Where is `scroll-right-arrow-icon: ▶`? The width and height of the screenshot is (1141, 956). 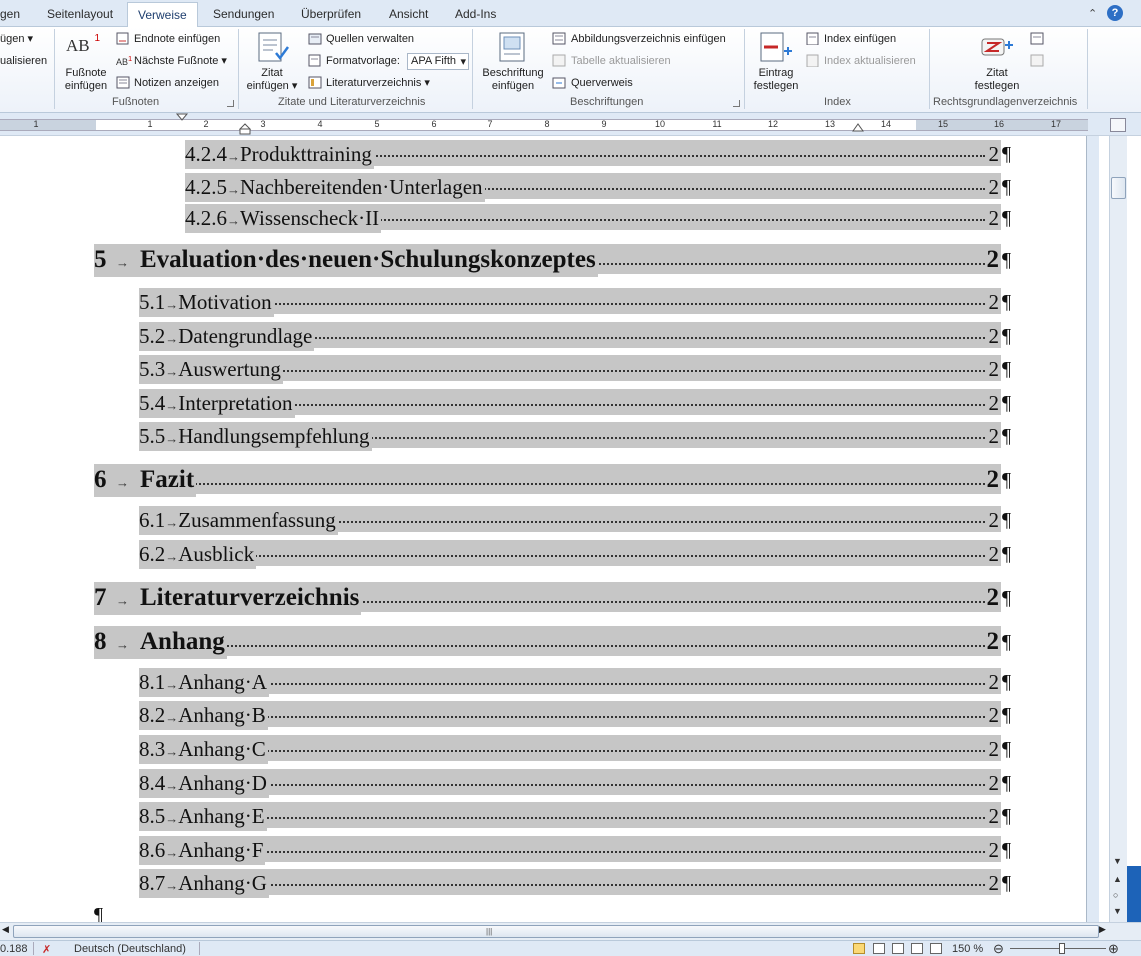 scroll-right-arrow-icon: ▶ is located at coordinates (1102, 929).